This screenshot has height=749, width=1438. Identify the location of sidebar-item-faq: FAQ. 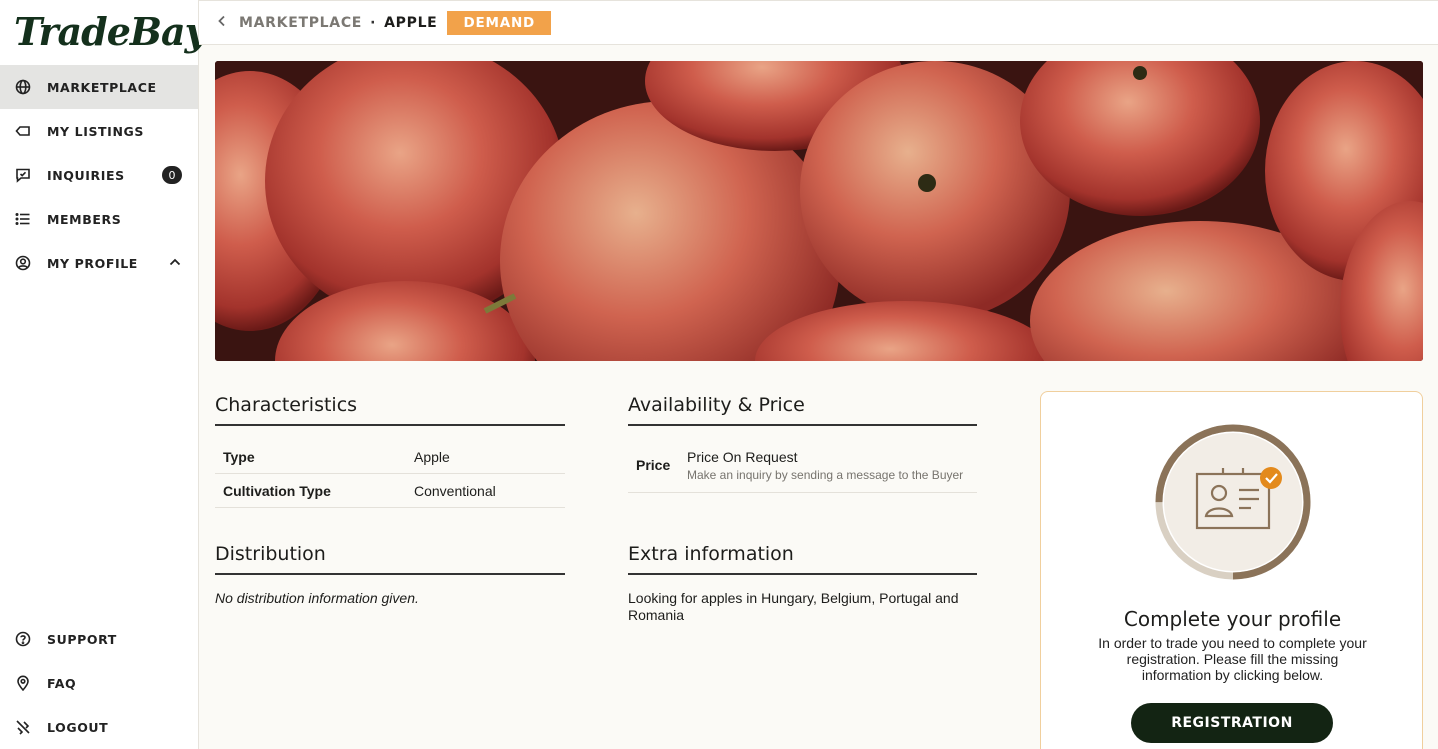
(99, 683).